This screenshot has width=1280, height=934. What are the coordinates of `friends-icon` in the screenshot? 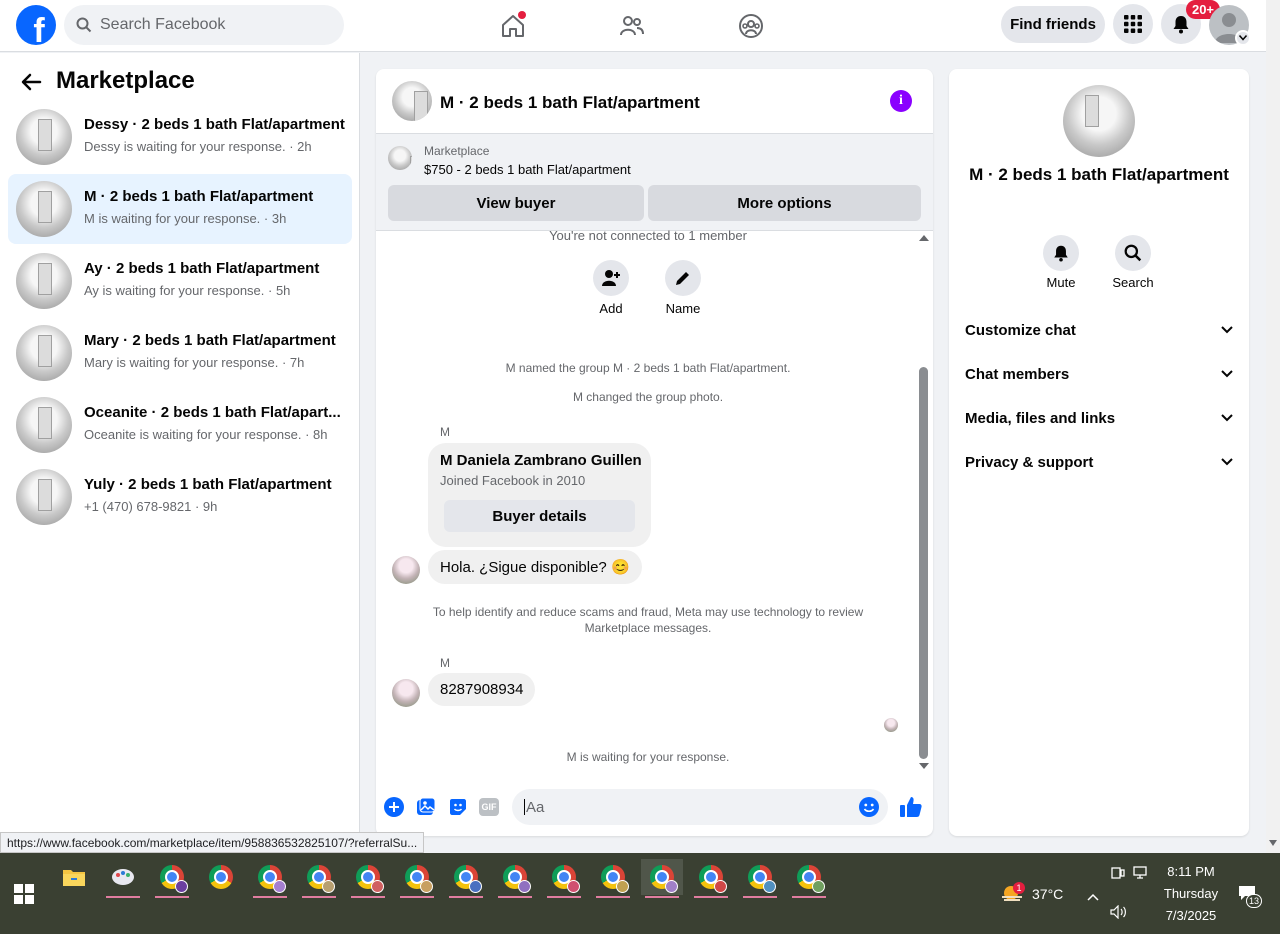 It's located at (632, 26).